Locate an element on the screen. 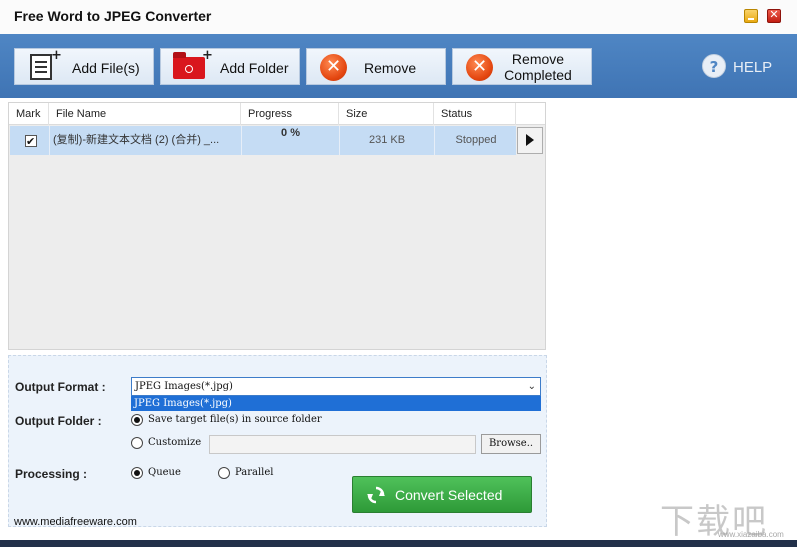 The height and width of the screenshot is (547, 797). parallel-label: Parallel is located at coordinates (254, 472).